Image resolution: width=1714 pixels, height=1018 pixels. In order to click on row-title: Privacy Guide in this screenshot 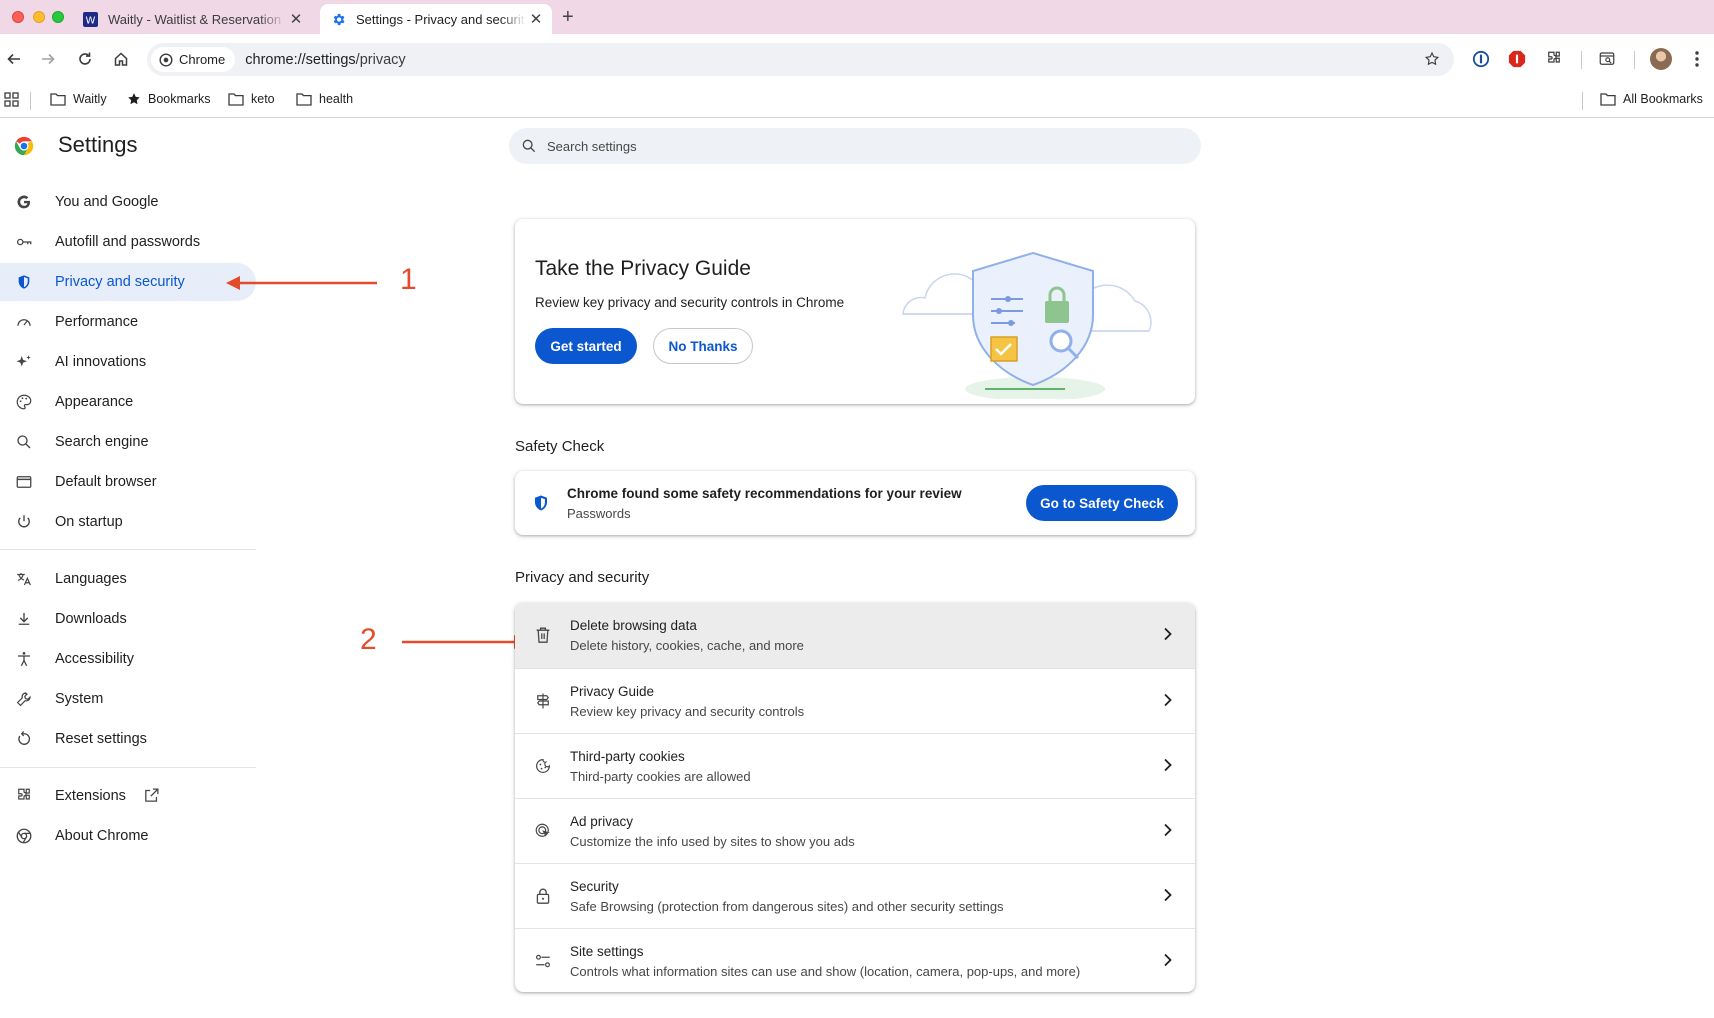, I will do `click(612, 691)`.